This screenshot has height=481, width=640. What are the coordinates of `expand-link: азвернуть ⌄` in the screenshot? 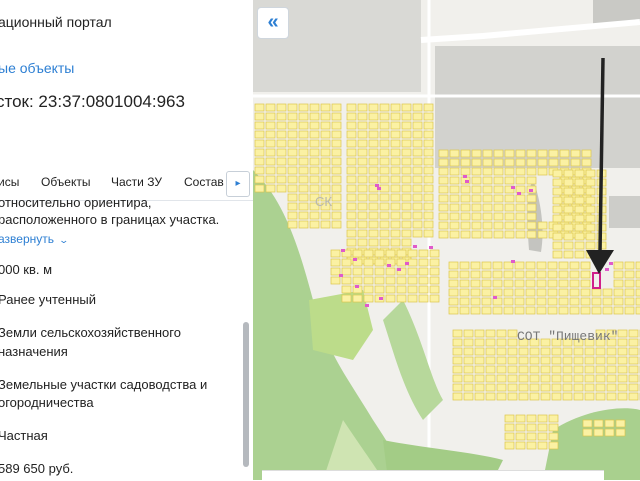 It's located at (34, 239).